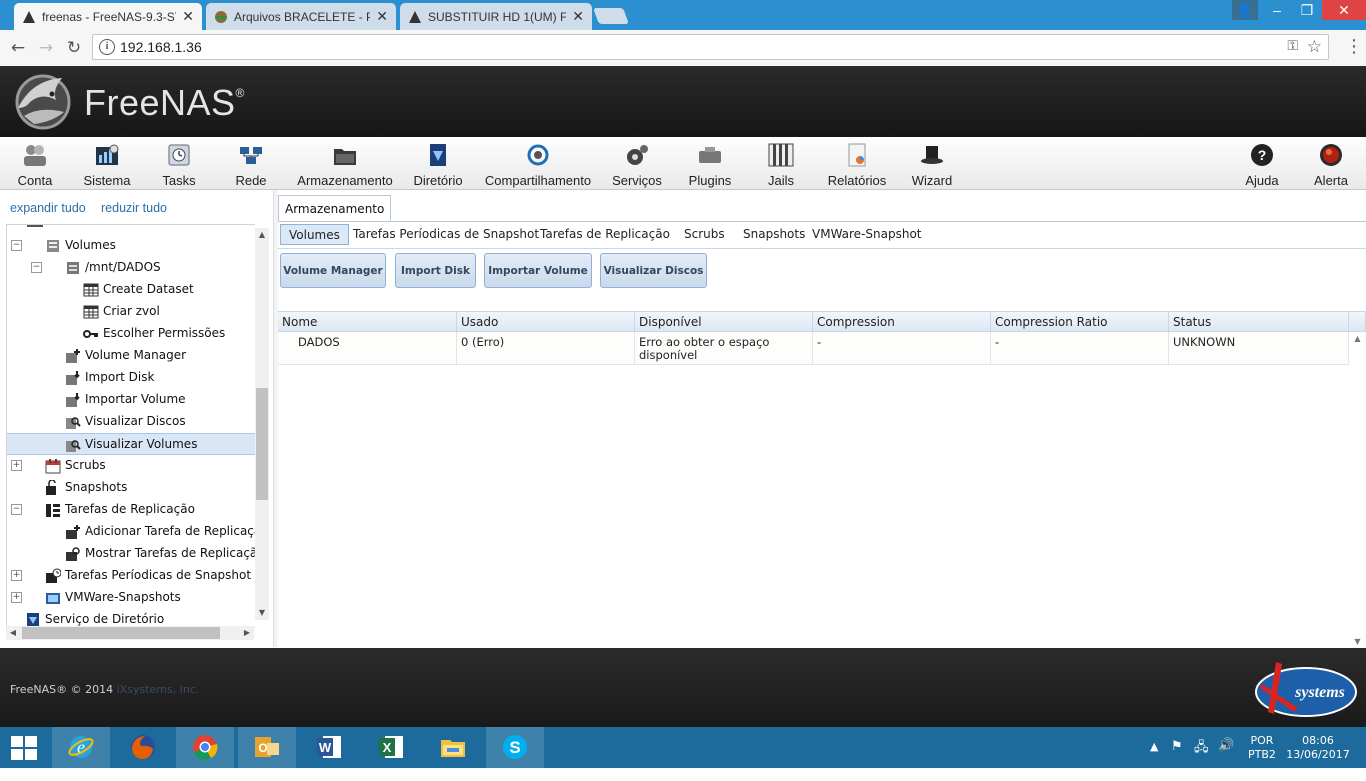 The image size is (1366, 781). I want to click on tree-vertical-scrollbar: ▲ ▼, so click(262, 424).